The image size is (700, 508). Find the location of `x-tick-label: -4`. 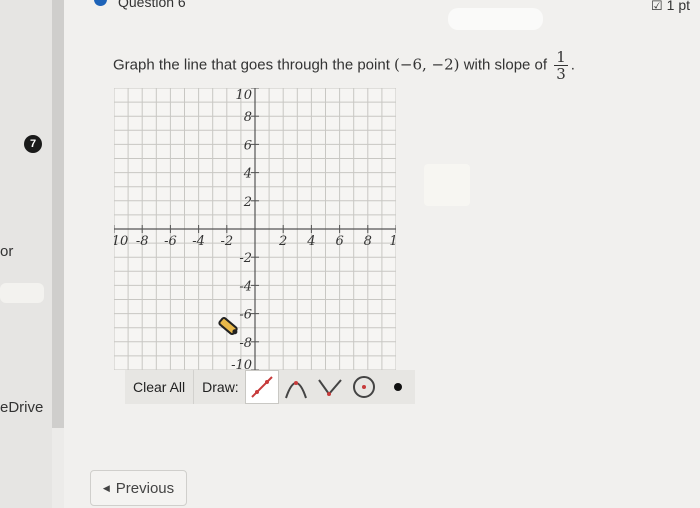

x-tick-label: -4 is located at coordinates (198, 241).